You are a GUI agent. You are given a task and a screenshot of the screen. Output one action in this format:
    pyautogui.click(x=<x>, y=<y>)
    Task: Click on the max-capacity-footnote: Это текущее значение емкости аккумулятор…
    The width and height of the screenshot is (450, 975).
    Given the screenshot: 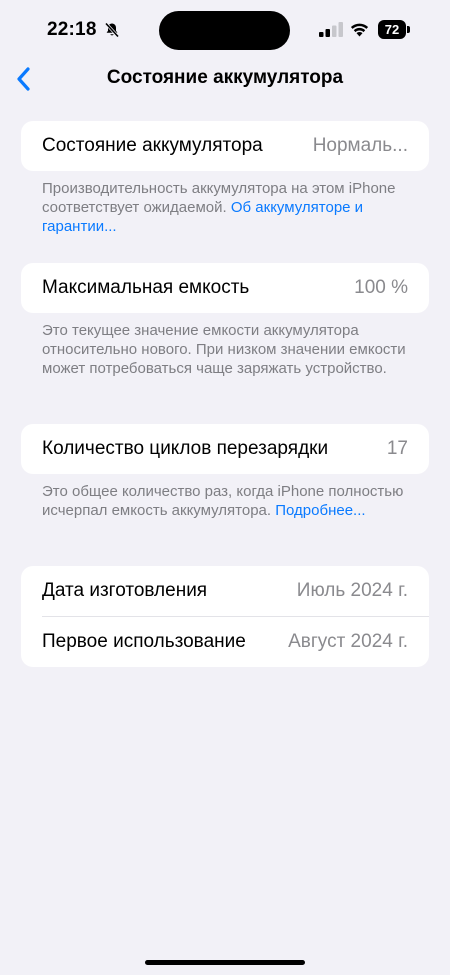 What is the action you would take?
    pyautogui.click(x=227, y=349)
    